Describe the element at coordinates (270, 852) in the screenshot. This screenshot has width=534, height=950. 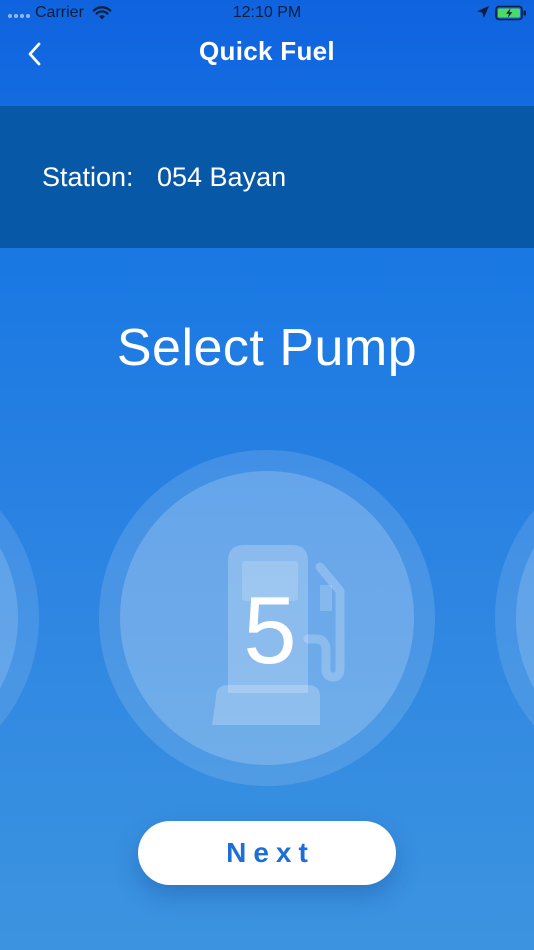
I see `next-button-label: Next` at that location.